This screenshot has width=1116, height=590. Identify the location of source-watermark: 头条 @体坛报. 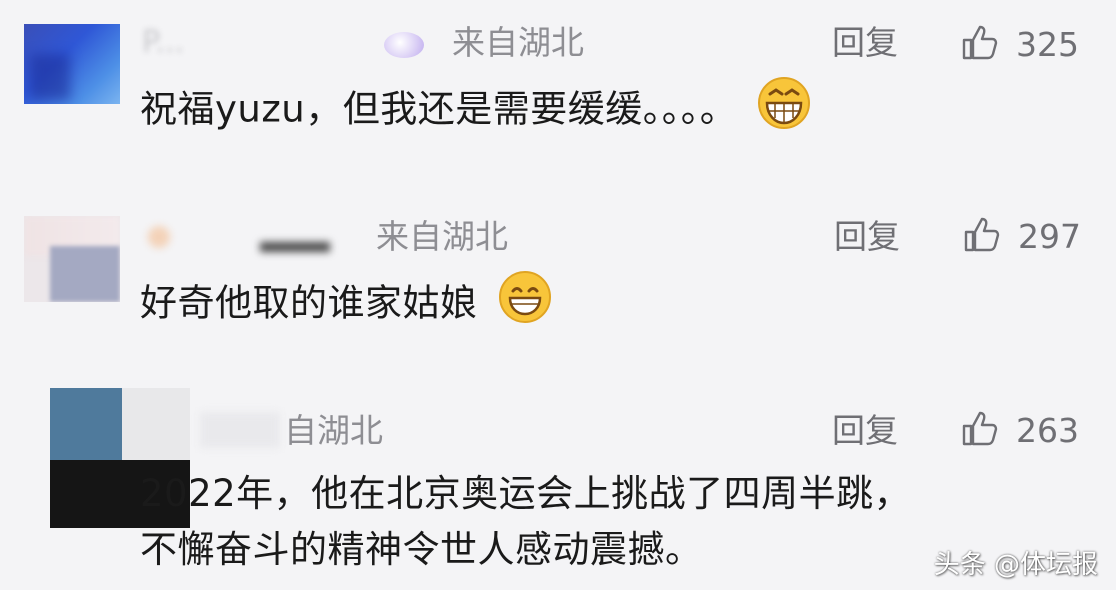
(1015, 565).